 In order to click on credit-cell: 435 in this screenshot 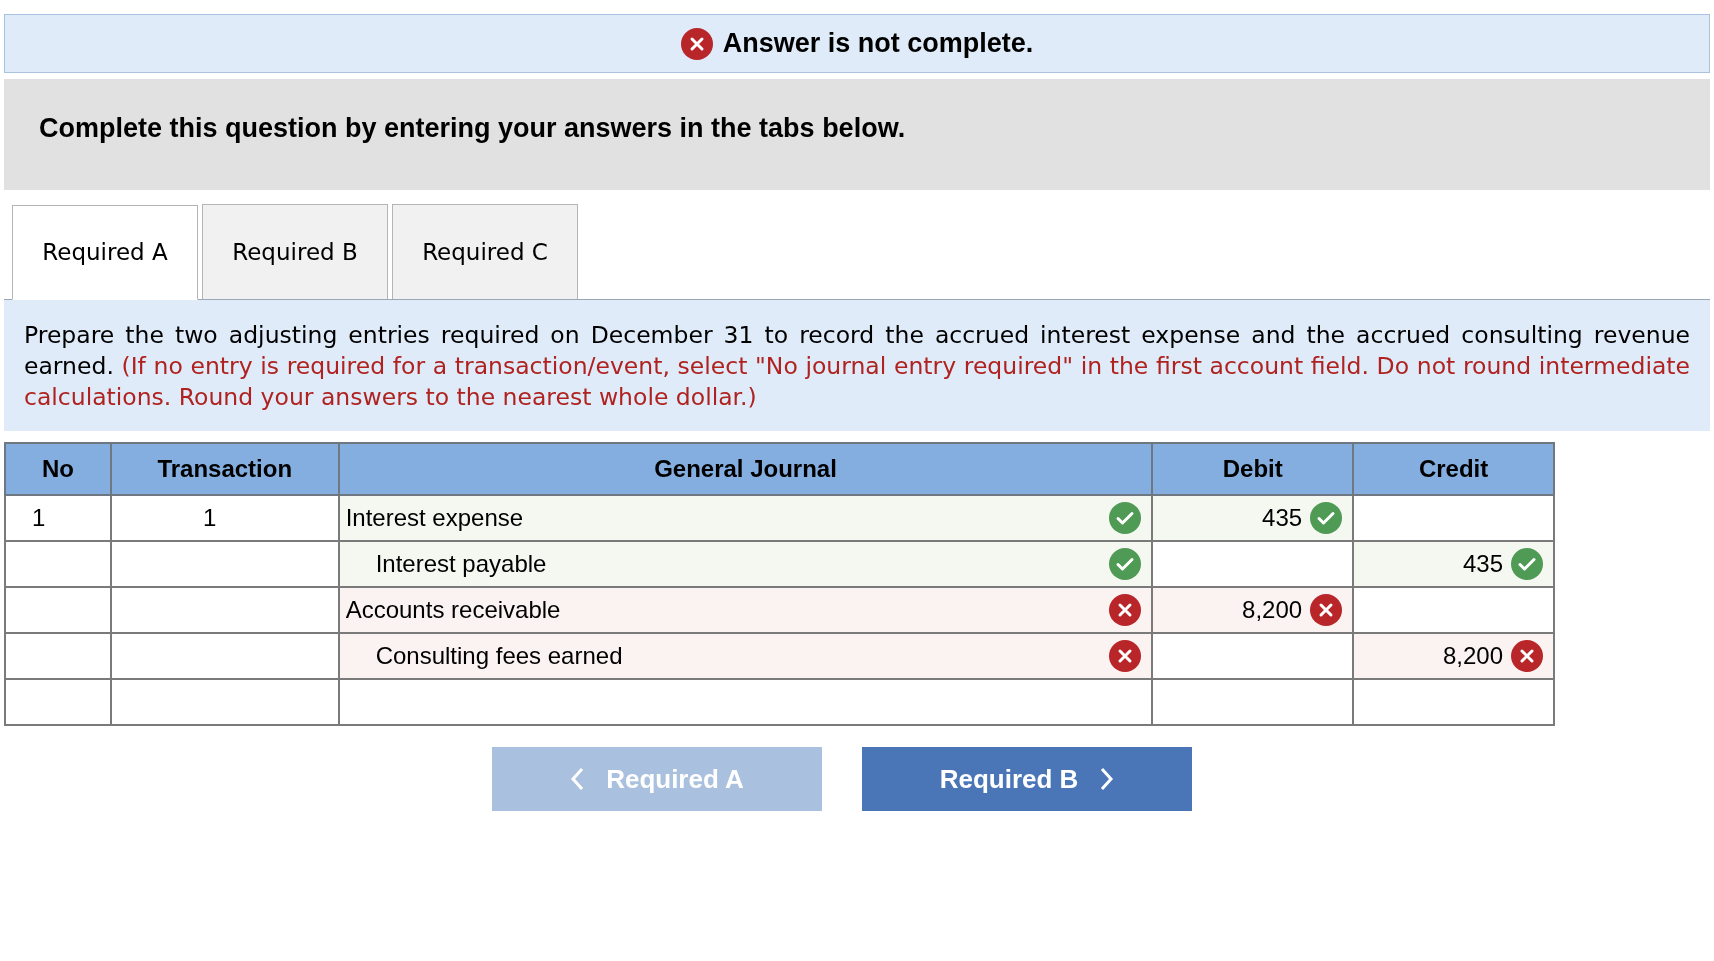, I will do `click(1453, 564)`.